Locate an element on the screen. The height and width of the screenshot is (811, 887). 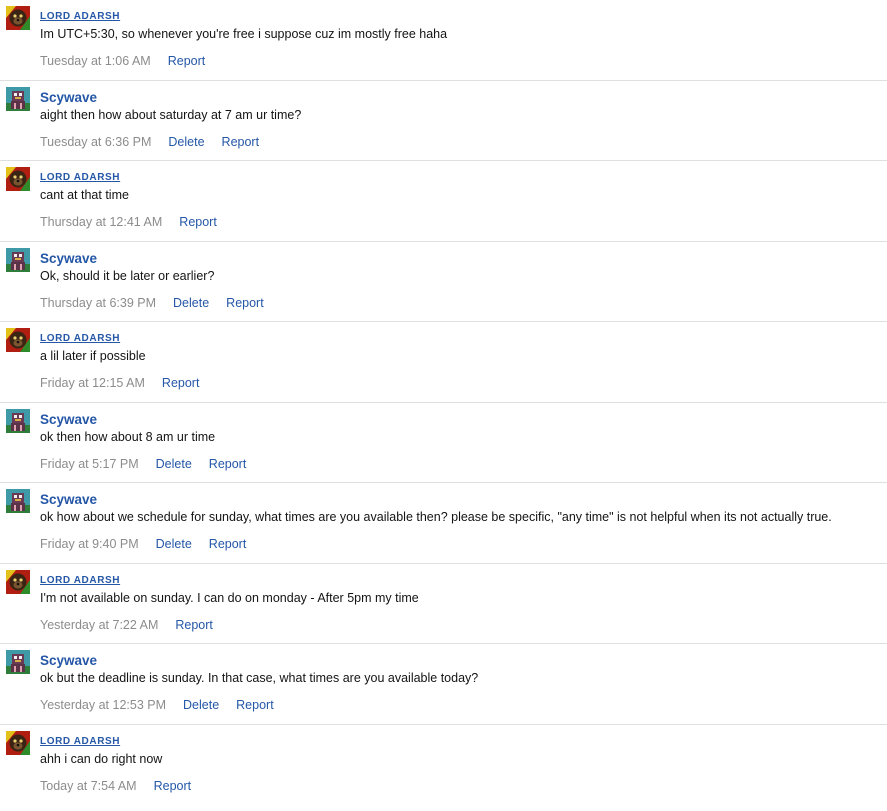
message-time: Tuesday at 6:36 PM is located at coordinates (95, 142).